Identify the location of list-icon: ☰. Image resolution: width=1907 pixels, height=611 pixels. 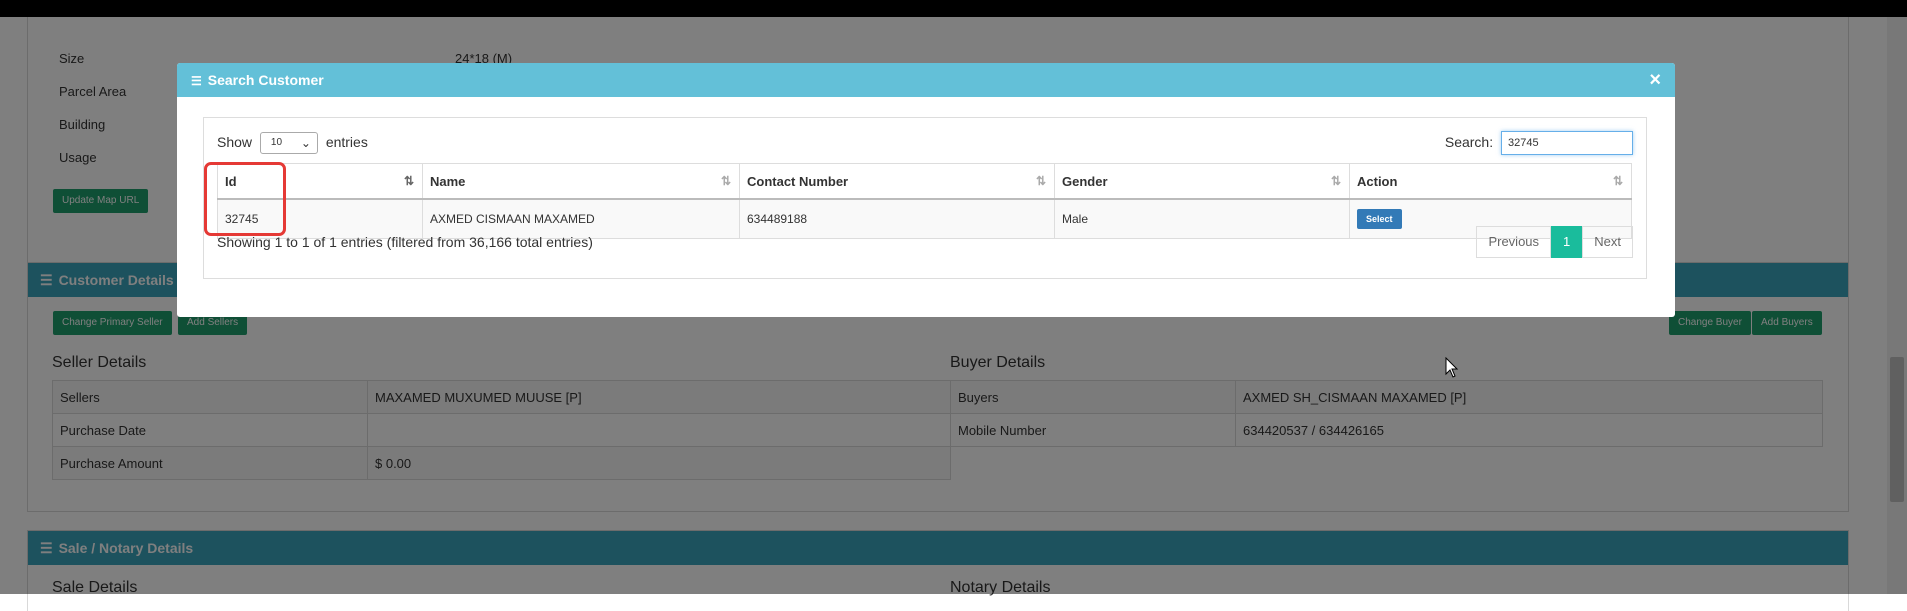
(196, 81).